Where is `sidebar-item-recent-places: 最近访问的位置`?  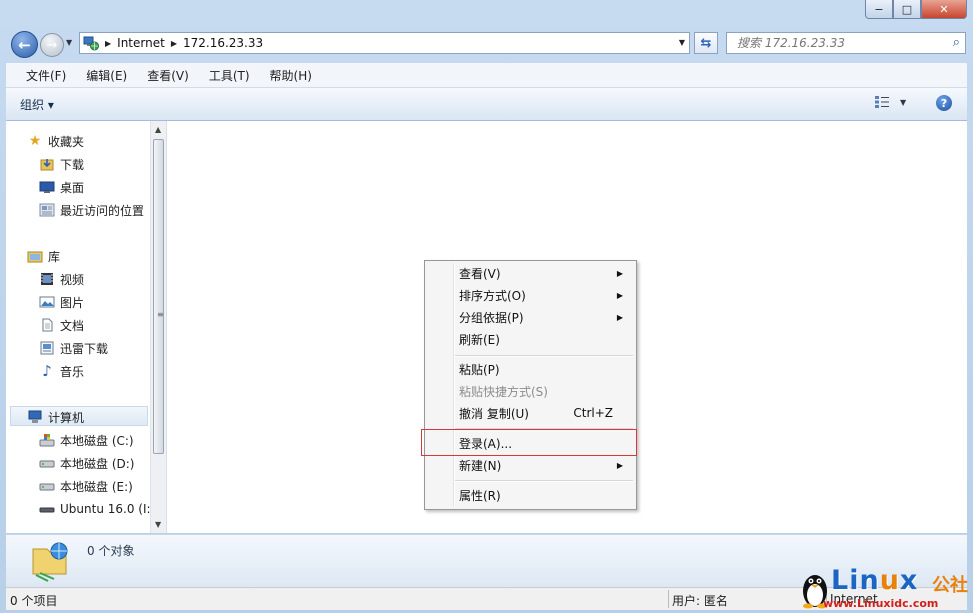 sidebar-item-recent-places: 最近访问的位置 is located at coordinates (91, 210).